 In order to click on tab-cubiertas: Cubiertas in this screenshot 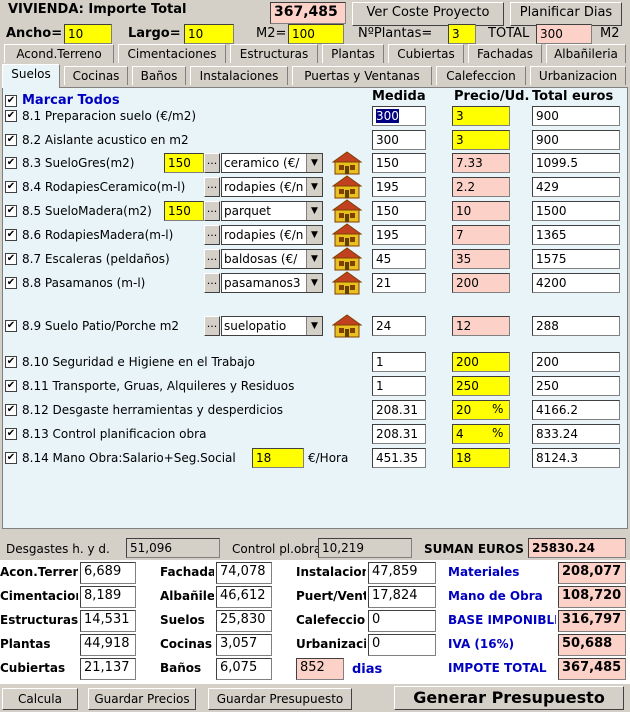, I will do `click(426, 53)`.